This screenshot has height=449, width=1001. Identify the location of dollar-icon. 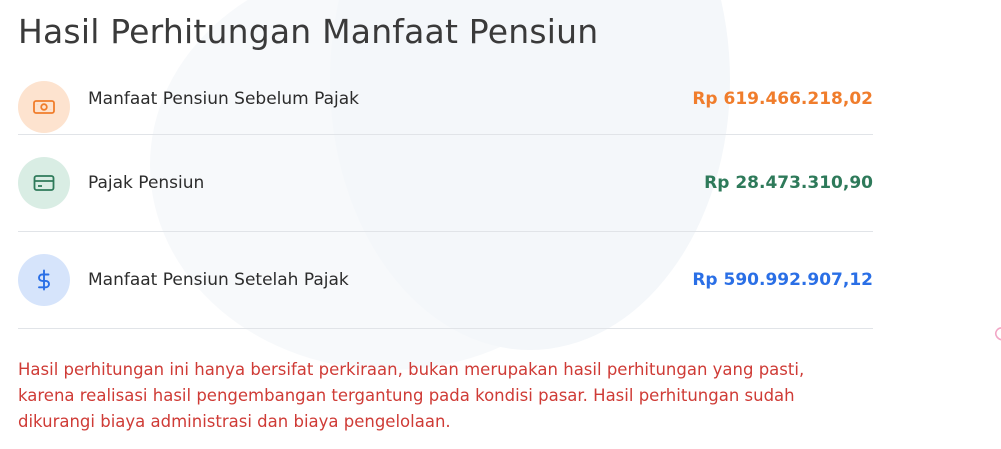
(44, 280).